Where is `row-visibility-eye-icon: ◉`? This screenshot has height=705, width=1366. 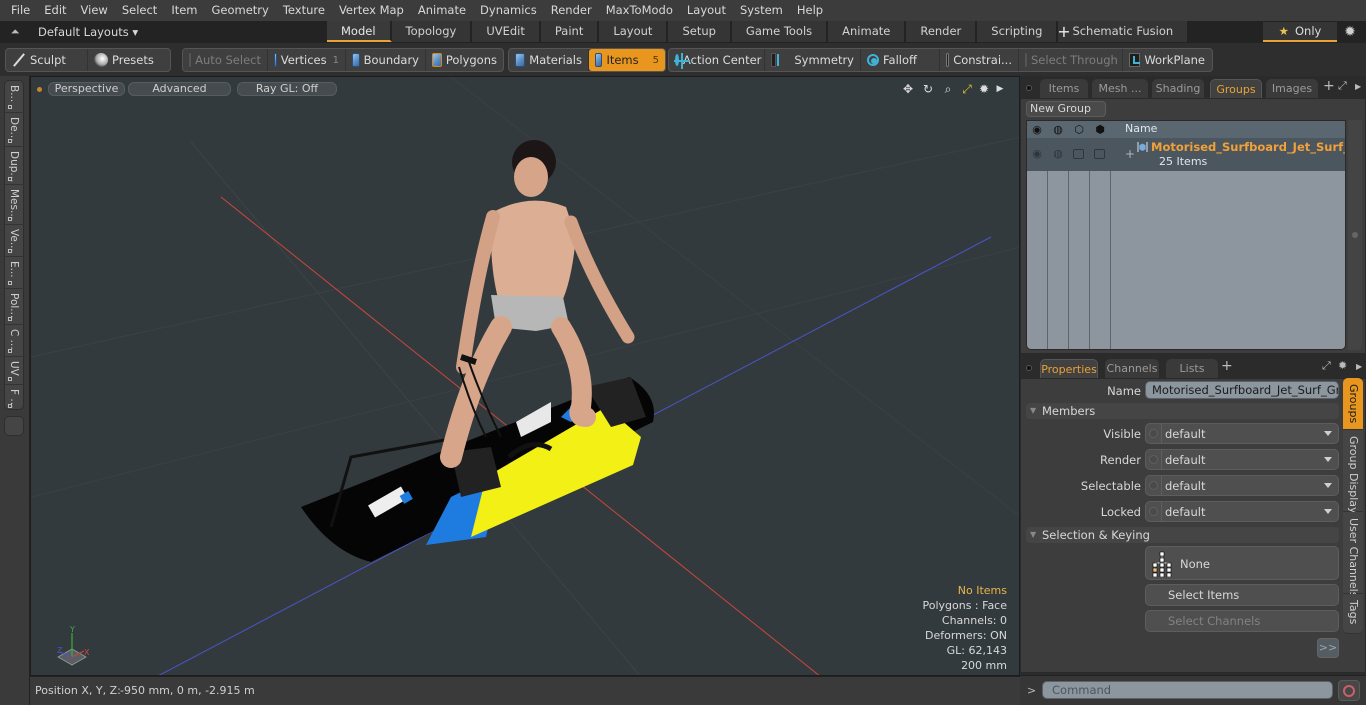
row-visibility-eye-icon: ◉ is located at coordinates (1037, 153).